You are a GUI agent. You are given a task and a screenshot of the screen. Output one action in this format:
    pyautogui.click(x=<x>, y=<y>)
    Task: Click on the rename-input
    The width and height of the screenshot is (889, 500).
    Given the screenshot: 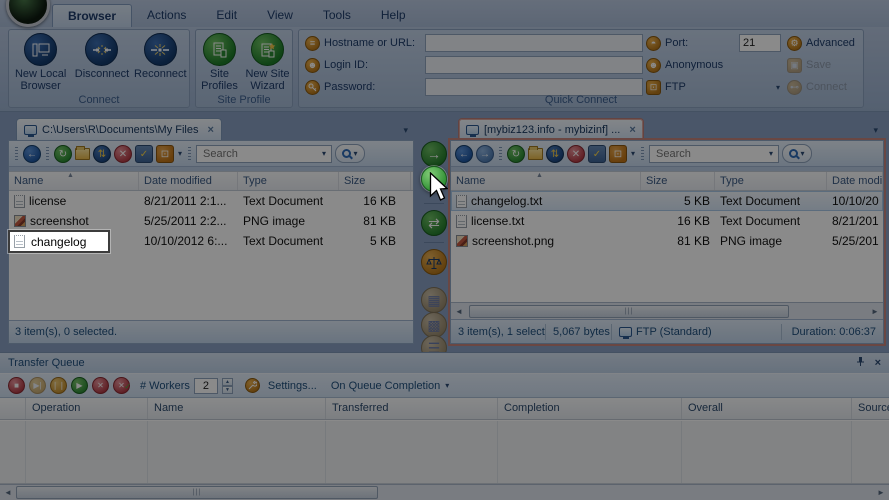 What is the action you would take?
    pyautogui.click(x=64, y=241)
    